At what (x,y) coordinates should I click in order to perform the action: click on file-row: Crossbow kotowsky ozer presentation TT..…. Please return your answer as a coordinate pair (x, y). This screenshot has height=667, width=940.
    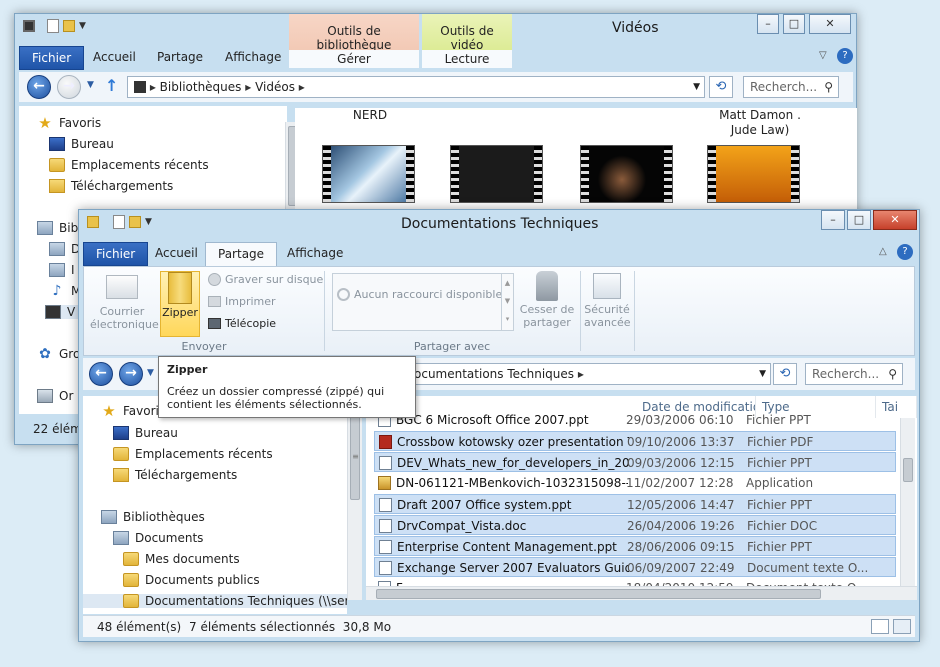
    Looking at the image, I should click on (635, 441).